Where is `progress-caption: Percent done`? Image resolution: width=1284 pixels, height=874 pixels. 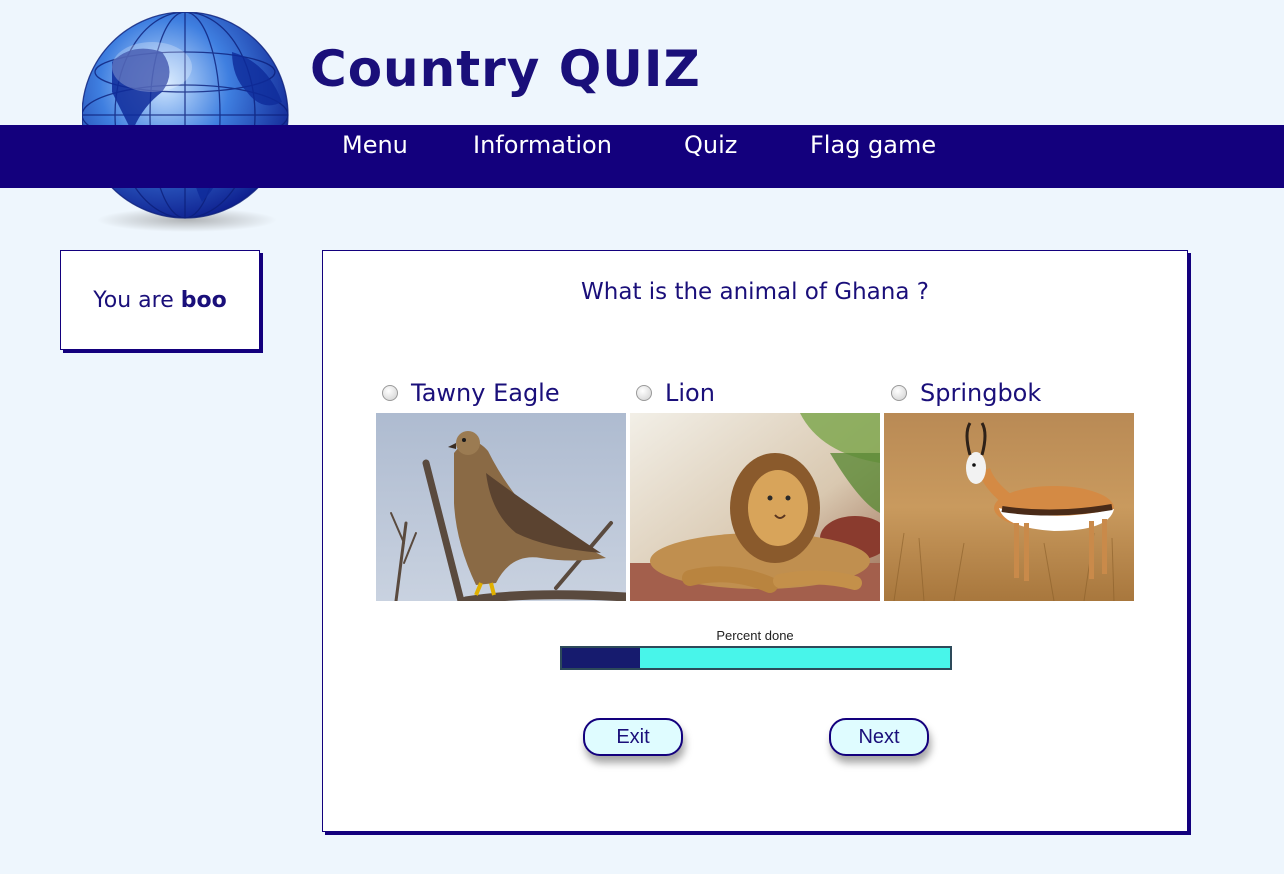 progress-caption: Percent done is located at coordinates (755, 635).